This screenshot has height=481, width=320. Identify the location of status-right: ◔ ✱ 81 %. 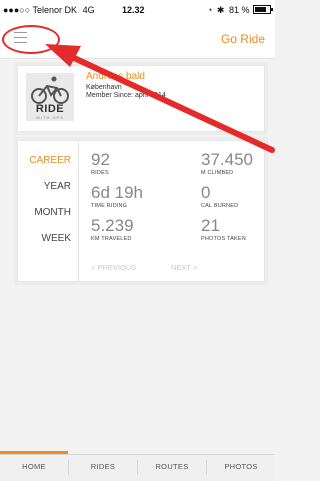
(239, 10).